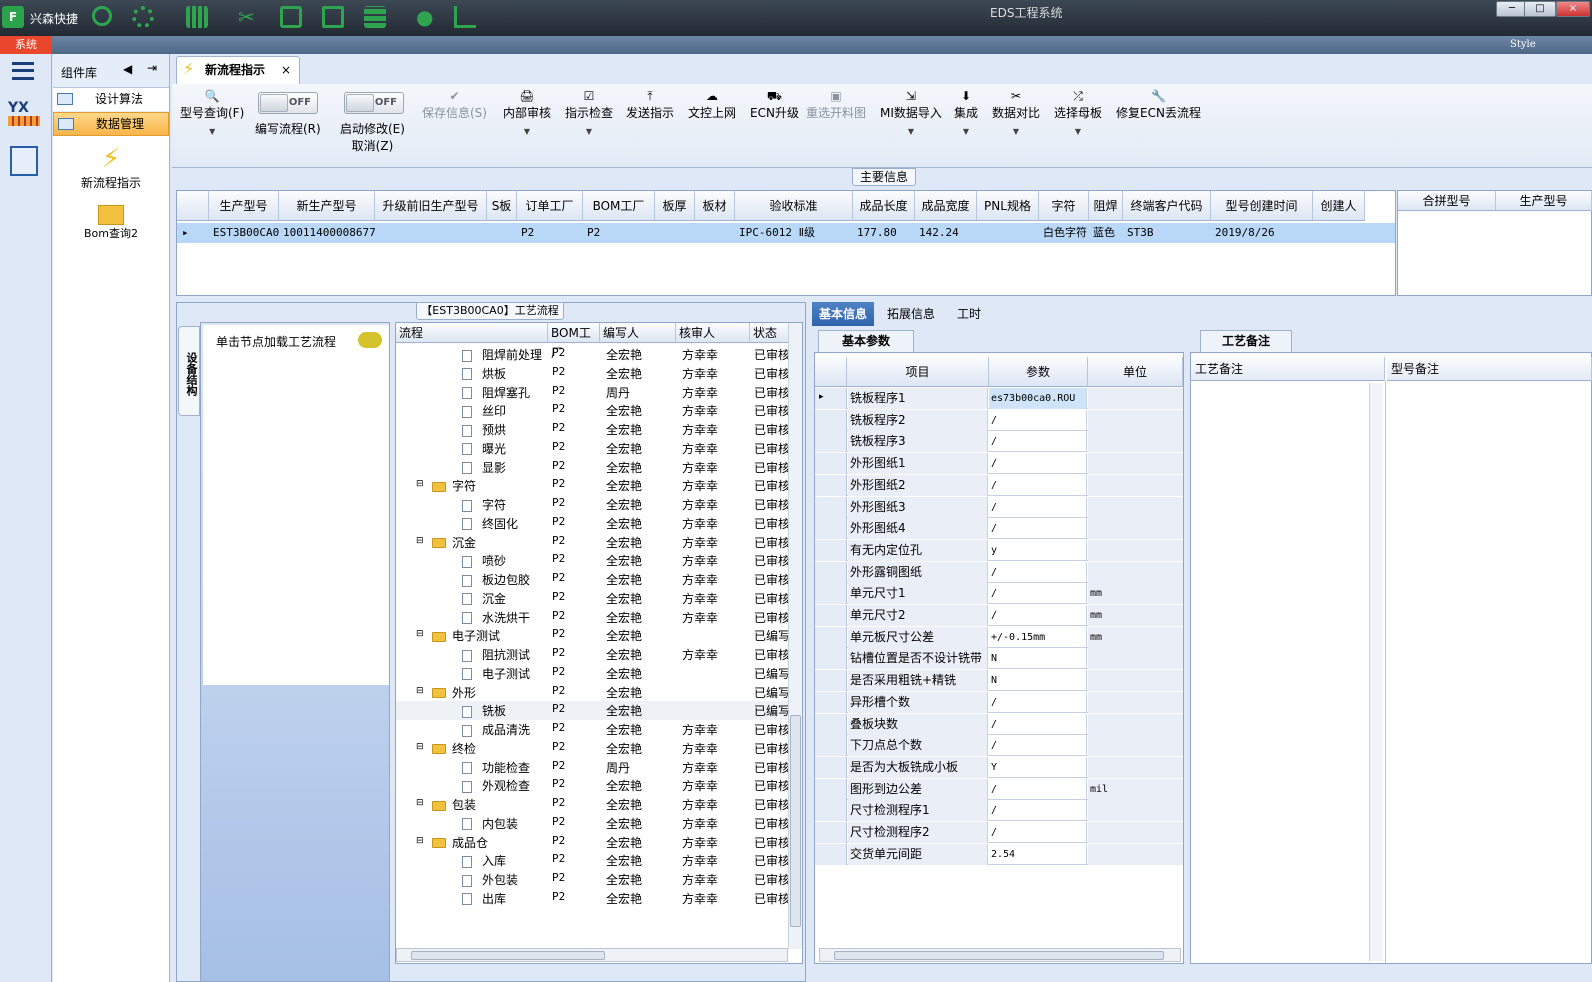 This screenshot has height=982, width=1592. What do you see at coordinates (589, 112) in the screenshot?
I see `instruction-check-button: ☑ 指示检查 ▼` at bounding box center [589, 112].